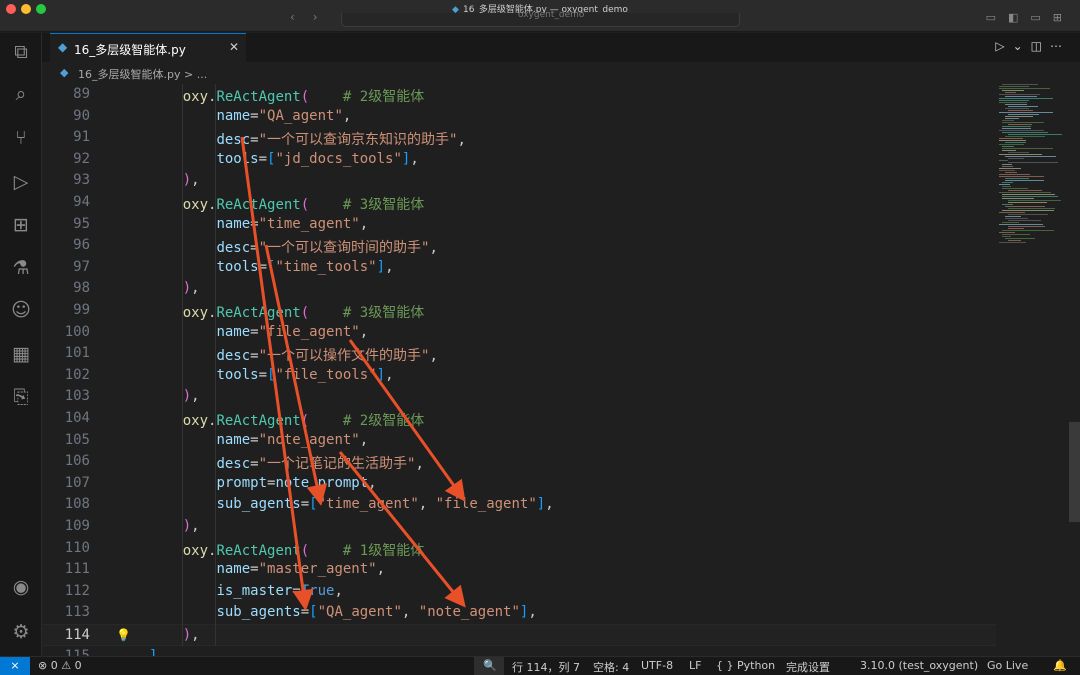 Image resolution: width=1080 pixels, height=675 pixels. I want to click on code-line: 107 prompt=note_prompt,, so click(519, 484).